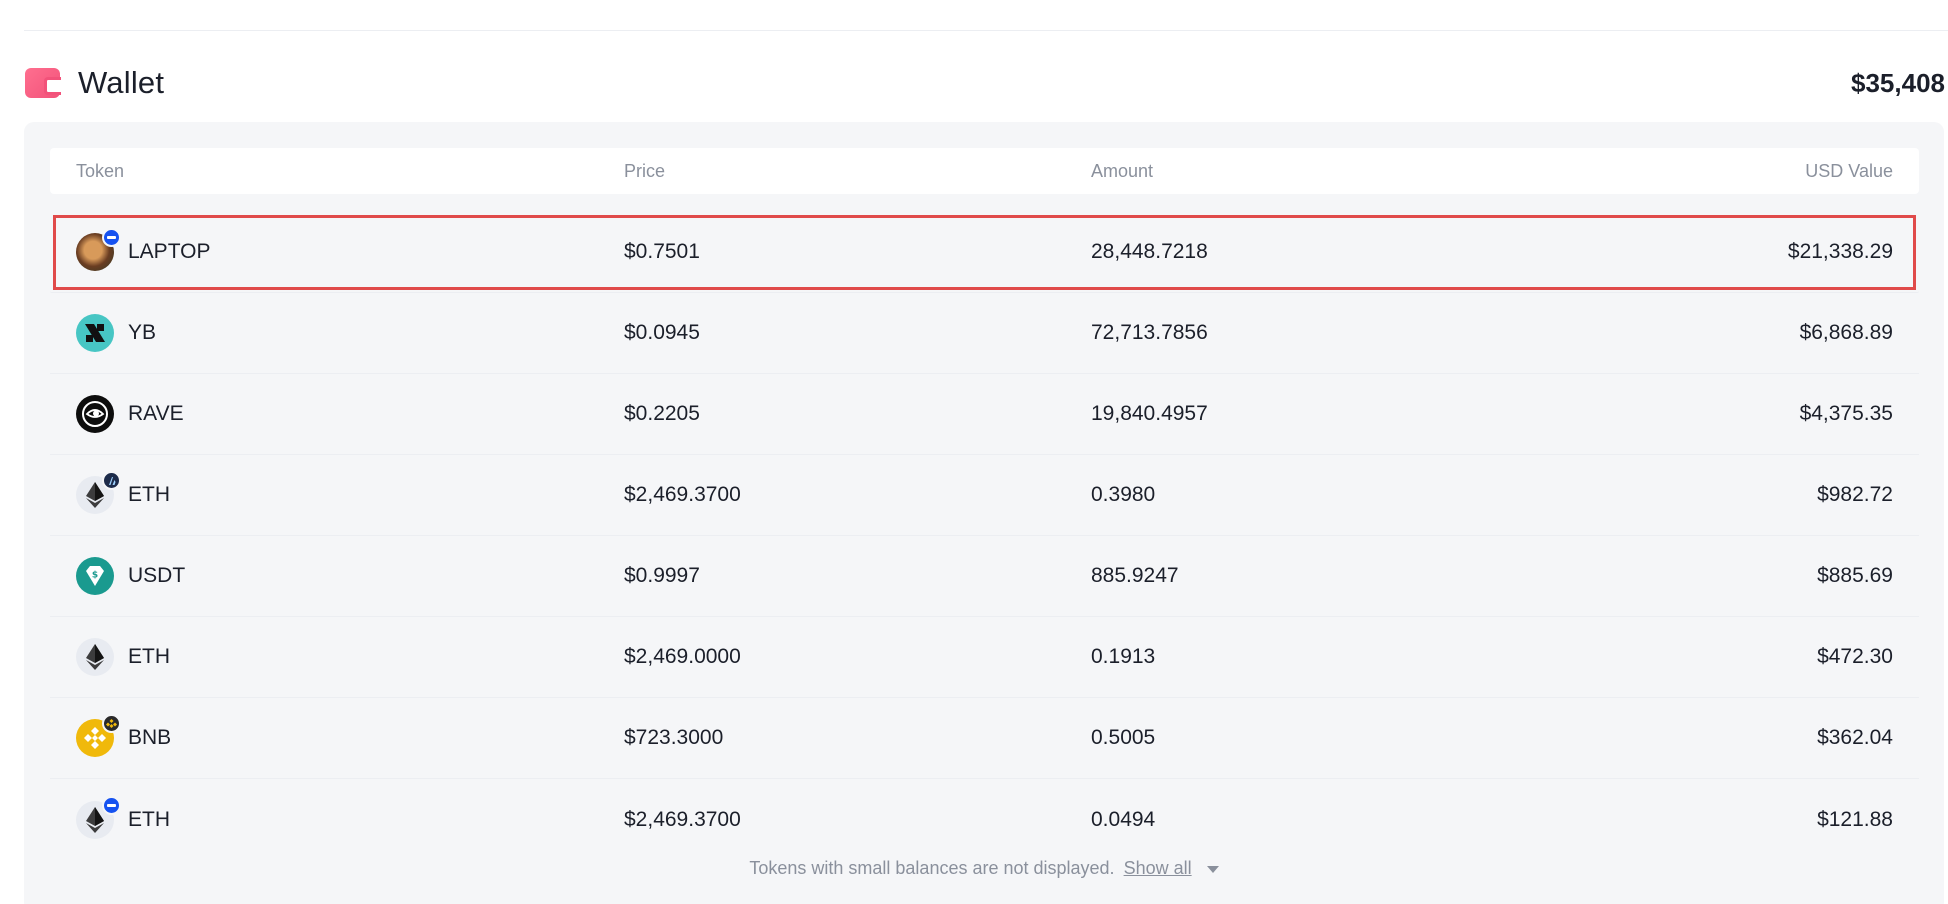 The image size is (1948, 904). I want to click on table-row: RAVE $0.2205 19,840.4957 $4,375.35, so click(984, 414).